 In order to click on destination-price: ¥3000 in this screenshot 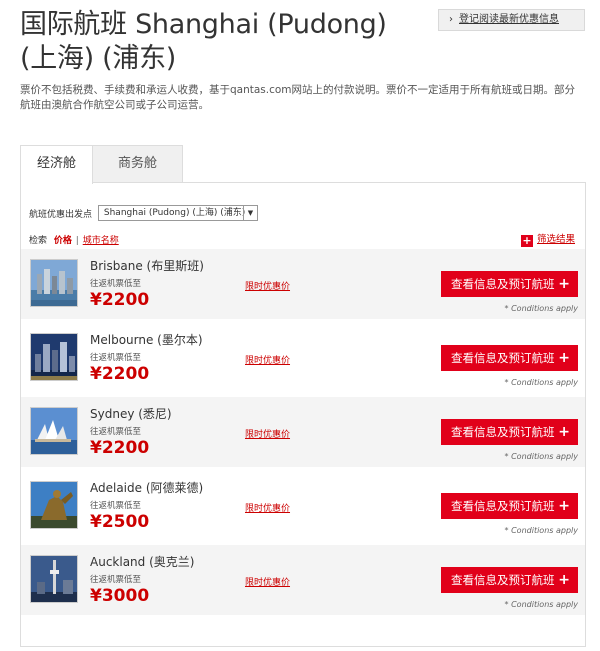, I will do `click(120, 596)`.